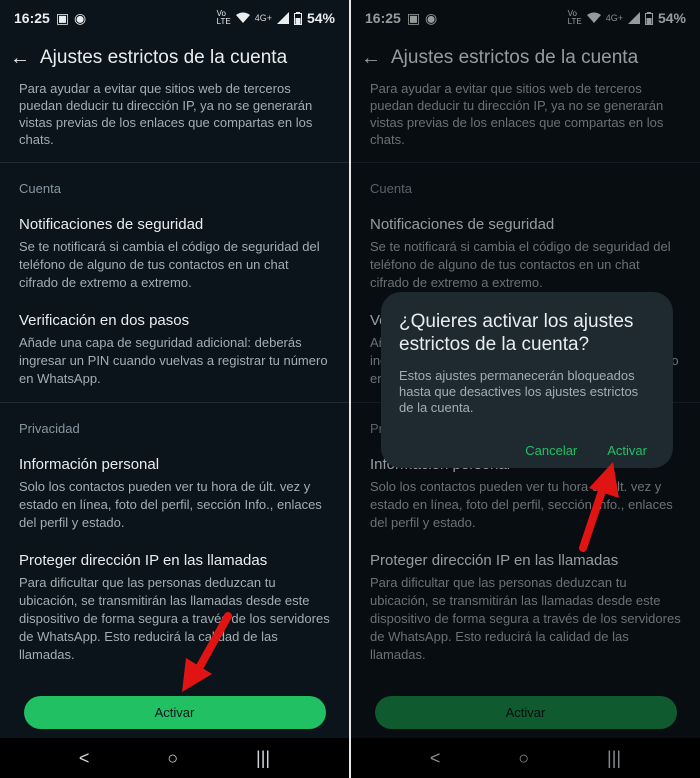  I want to click on volte-icon: Vo LTE, so click(223, 17).